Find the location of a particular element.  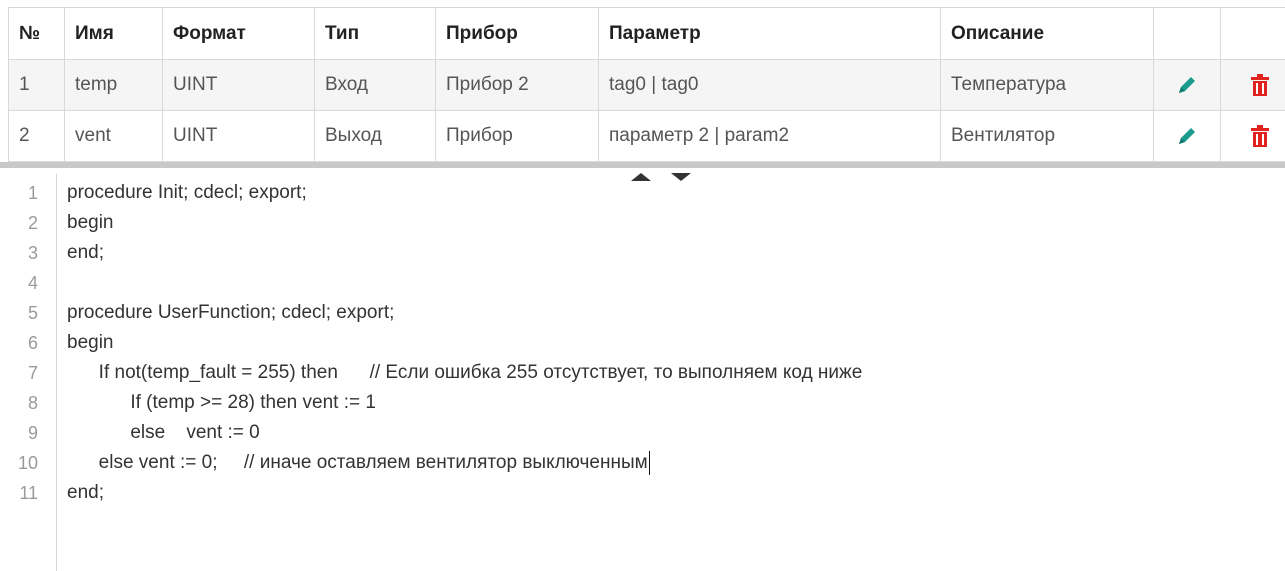

code-line: 2 begin is located at coordinates (642, 223).